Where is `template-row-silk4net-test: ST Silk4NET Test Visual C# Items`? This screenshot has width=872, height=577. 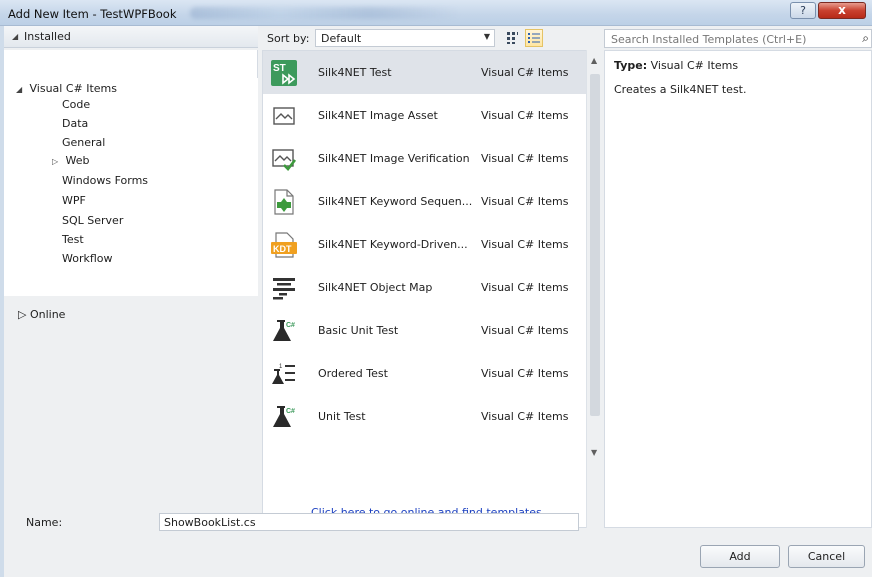
template-row-silk4net-test: ST Silk4NET Test Visual C# Items is located at coordinates (425, 72).